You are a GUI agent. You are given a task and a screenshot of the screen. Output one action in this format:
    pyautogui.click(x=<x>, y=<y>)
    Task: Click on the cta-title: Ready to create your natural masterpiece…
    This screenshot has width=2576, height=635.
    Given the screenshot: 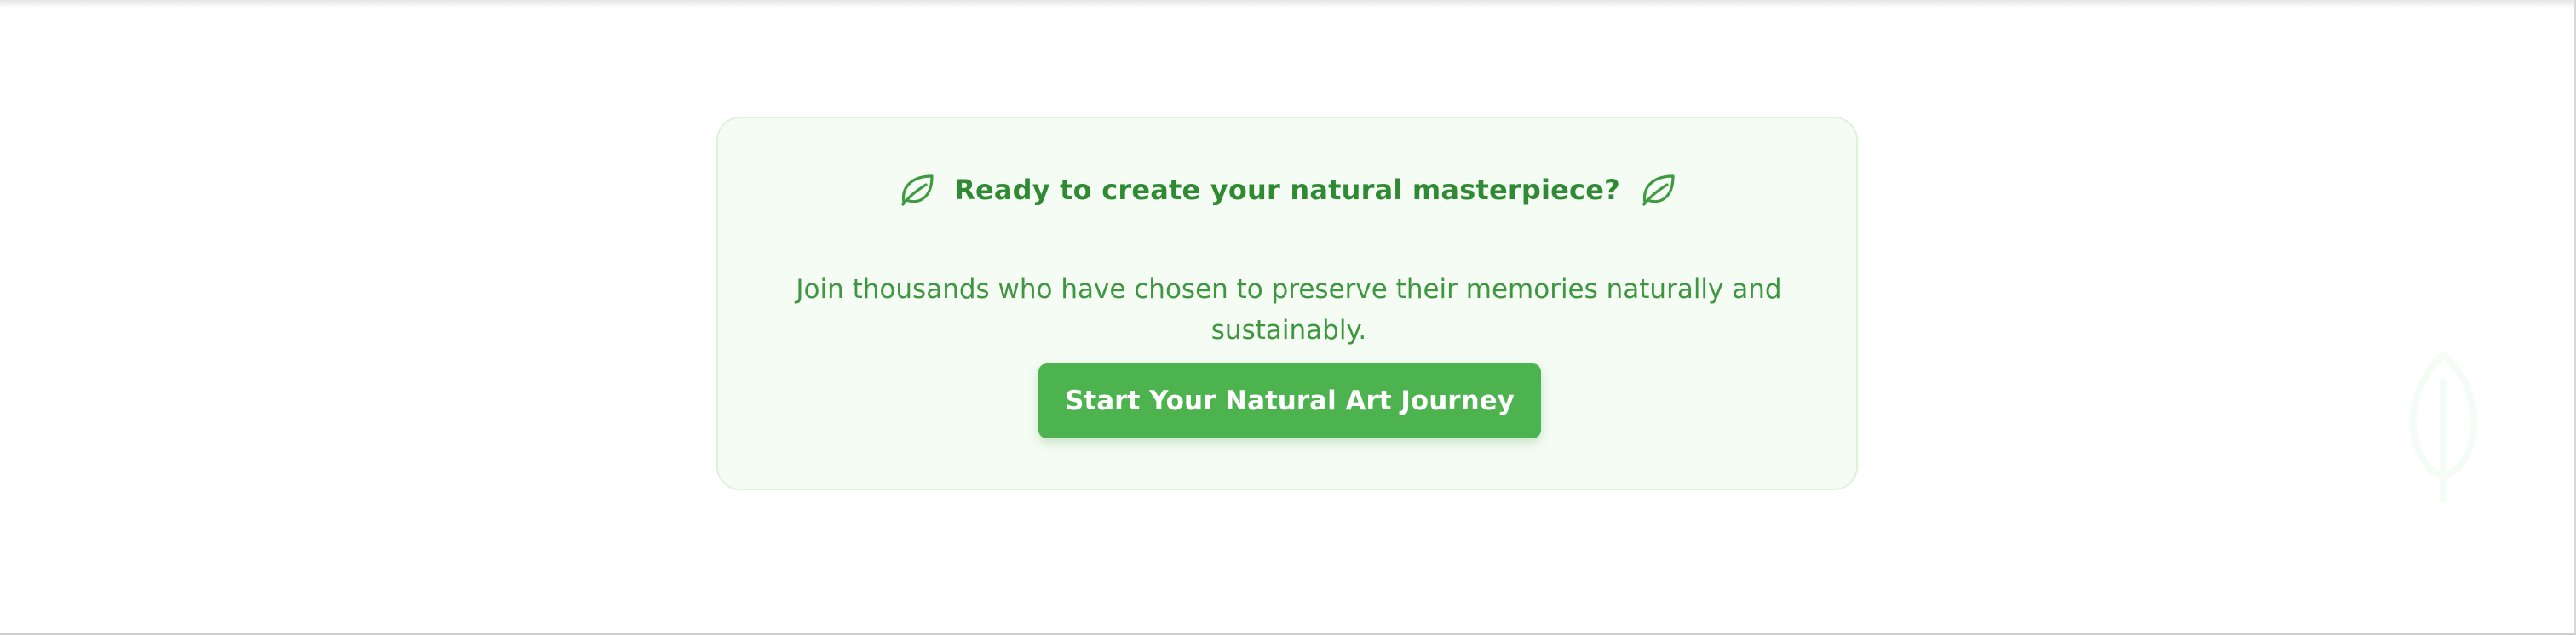 What is the action you would take?
    pyautogui.click(x=1287, y=190)
    